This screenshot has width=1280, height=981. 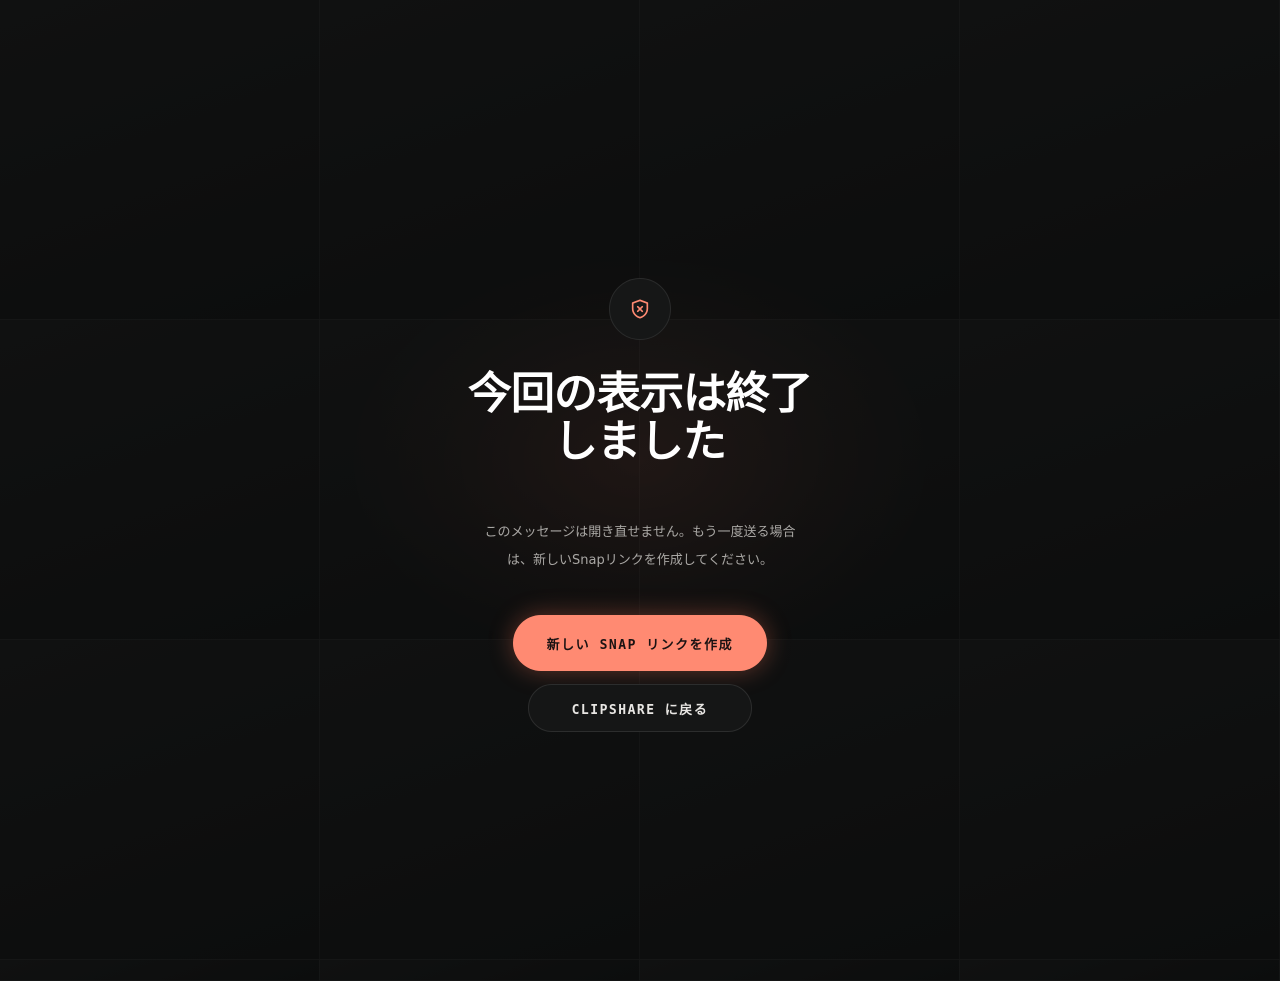 I want to click on shield-x-icon, so click(x=640, y=309).